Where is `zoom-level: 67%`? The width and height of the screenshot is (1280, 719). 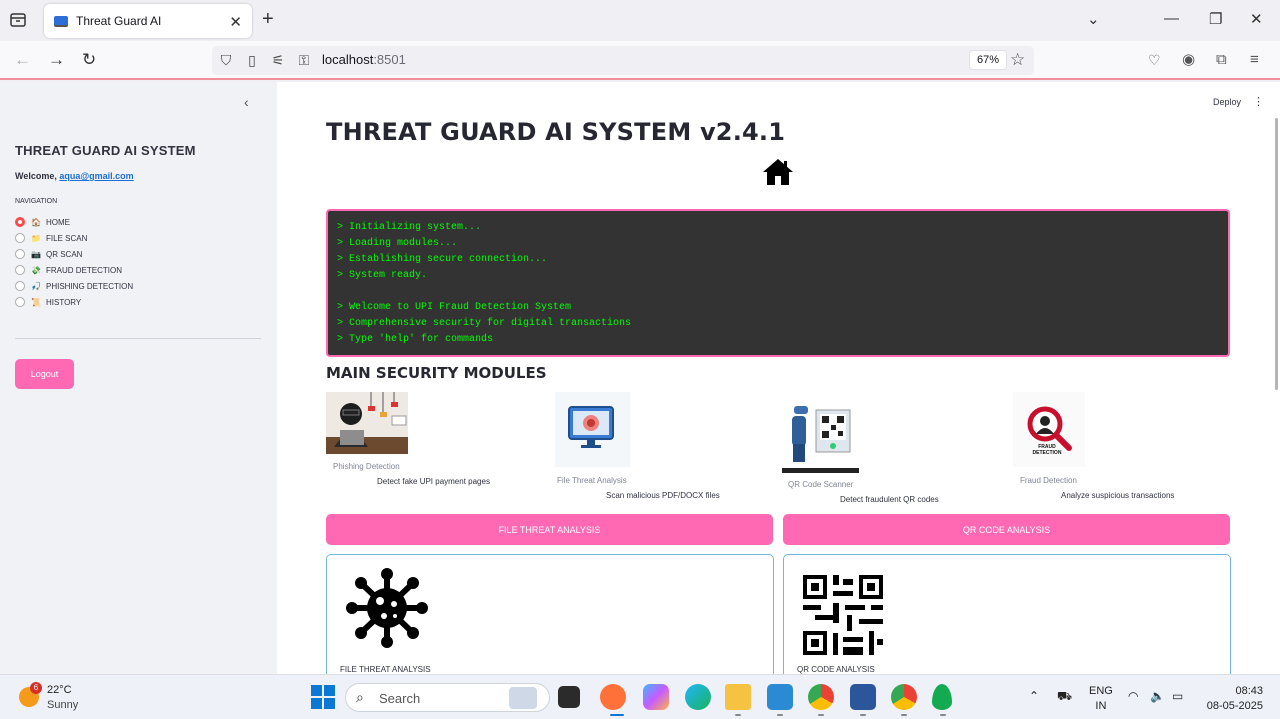 zoom-level: 67% is located at coordinates (988, 60).